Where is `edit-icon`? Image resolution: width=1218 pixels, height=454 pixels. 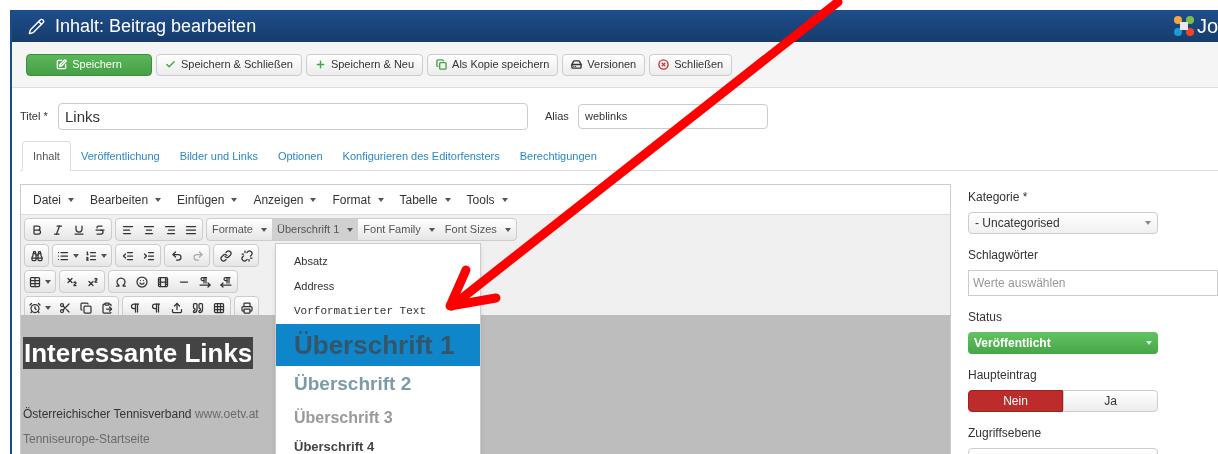
edit-icon is located at coordinates (62, 64).